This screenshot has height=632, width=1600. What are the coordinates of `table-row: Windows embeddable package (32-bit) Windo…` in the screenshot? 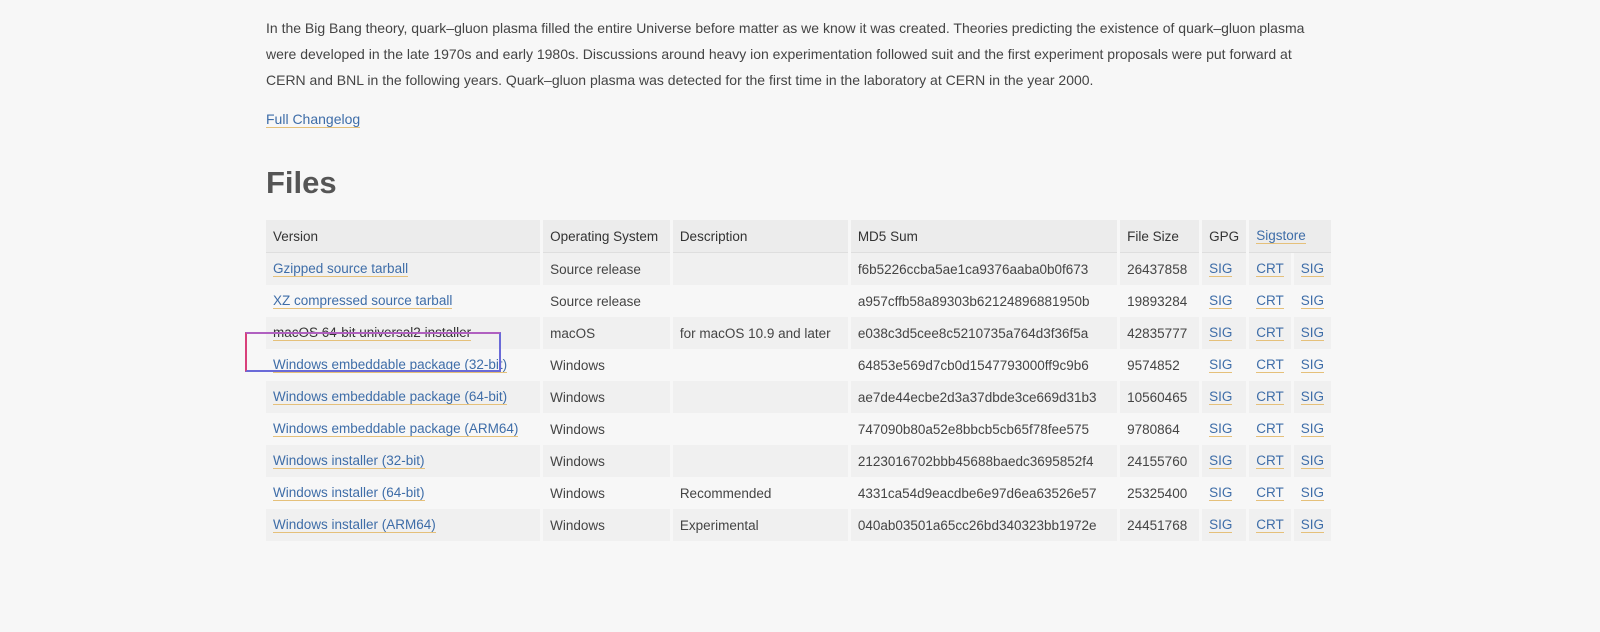 It's located at (798, 365).